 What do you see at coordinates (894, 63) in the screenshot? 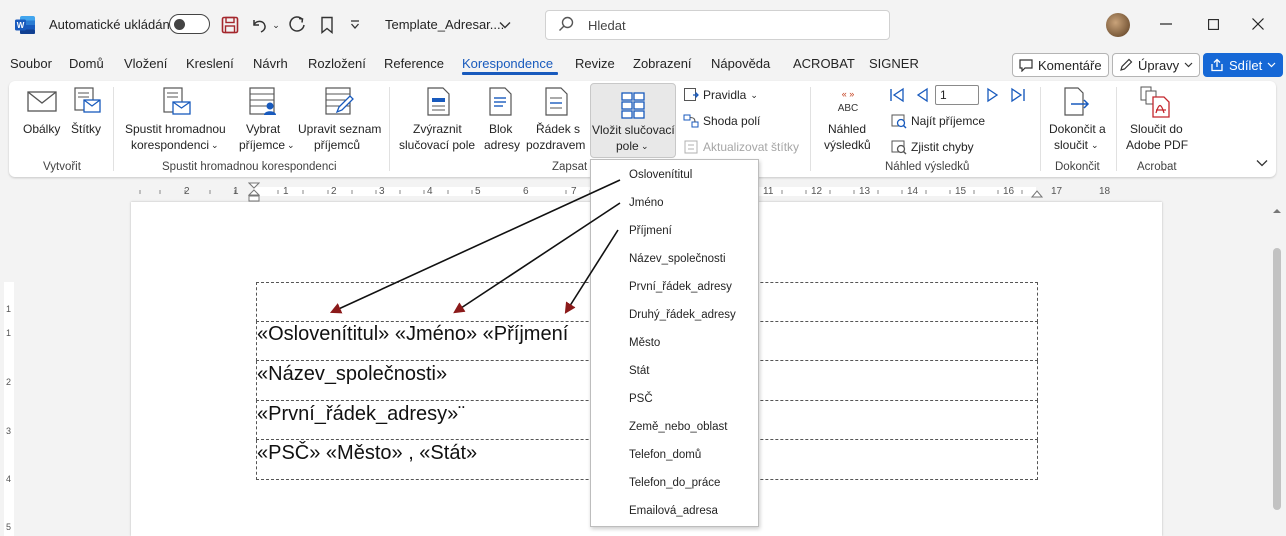
I see `tab-signer: SIGNER` at bounding box center [894, 63].